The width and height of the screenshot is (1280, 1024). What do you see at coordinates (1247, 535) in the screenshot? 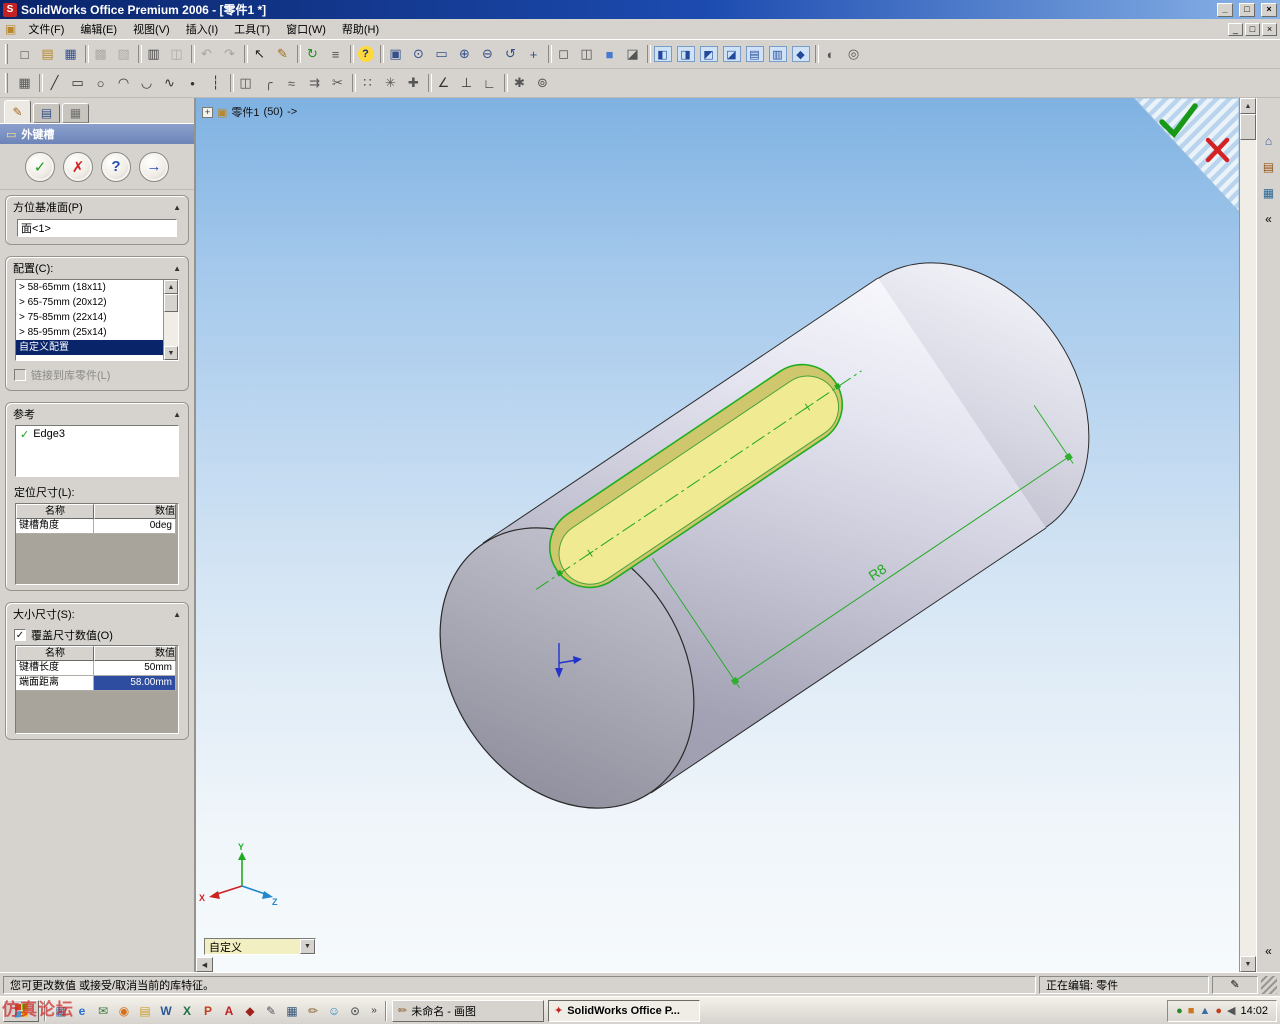
I see `viewport-vertical-scrollbar: ▲ ▼` at bounding box center [1247, 535].